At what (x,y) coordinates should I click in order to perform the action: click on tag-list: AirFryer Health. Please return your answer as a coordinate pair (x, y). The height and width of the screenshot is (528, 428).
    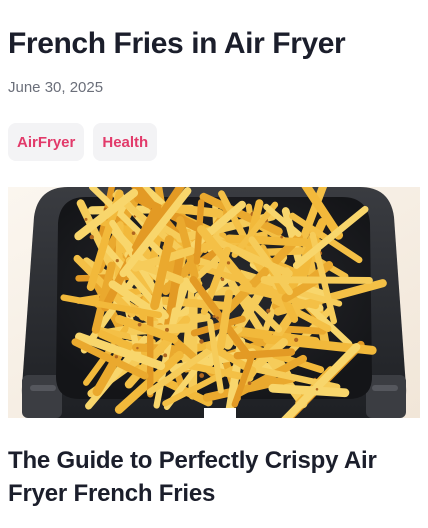
    Looking at the image, I should click on (83, 142).